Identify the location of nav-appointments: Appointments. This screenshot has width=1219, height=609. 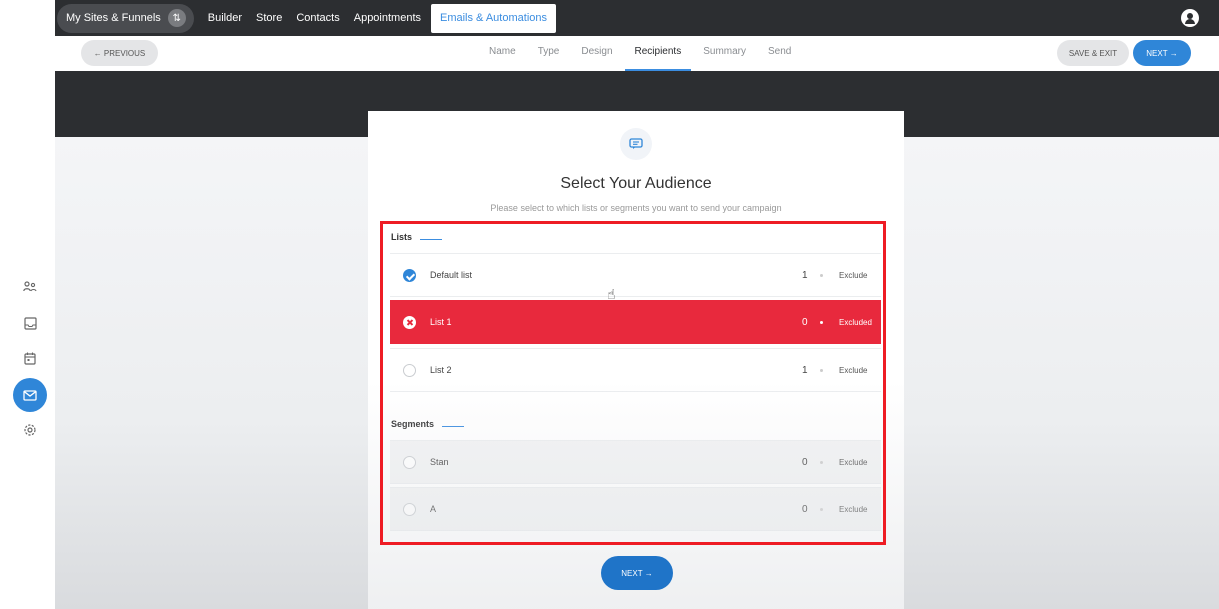
(387, 18).